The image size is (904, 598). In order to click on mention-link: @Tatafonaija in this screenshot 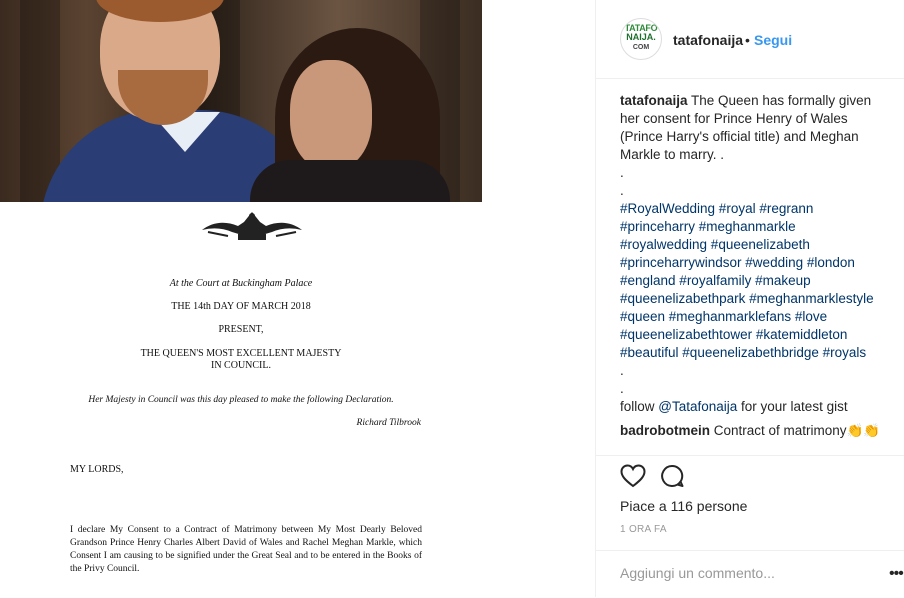, I will do `click(697, 406)`.